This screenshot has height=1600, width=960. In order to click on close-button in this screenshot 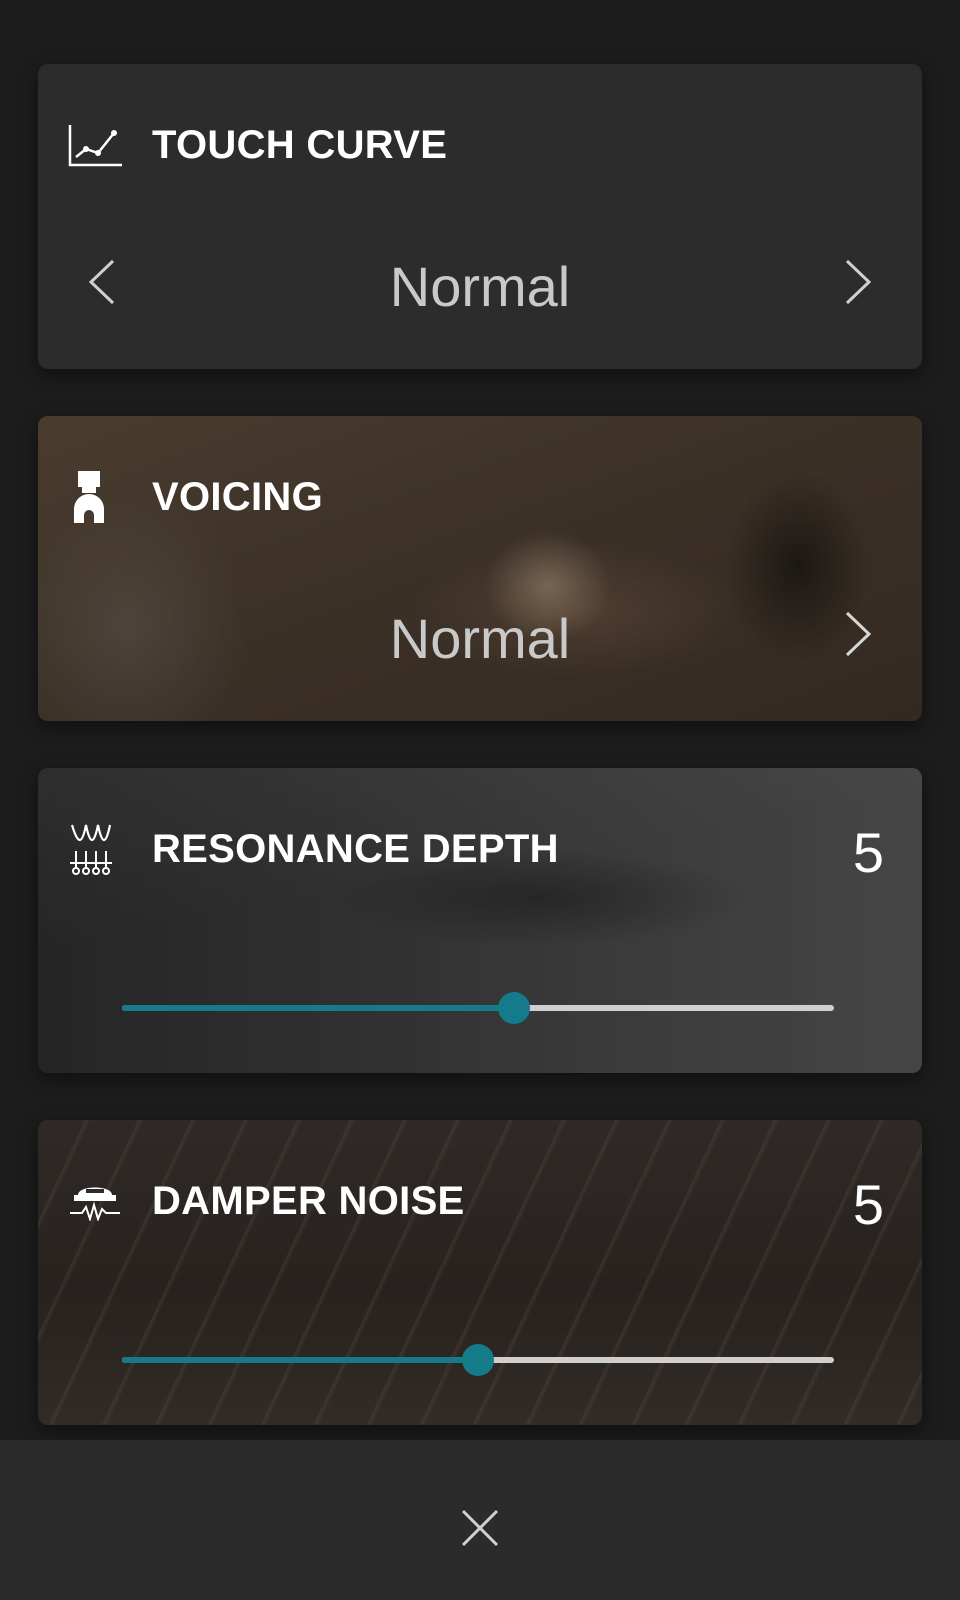, I will do `click(480, 1528)`.